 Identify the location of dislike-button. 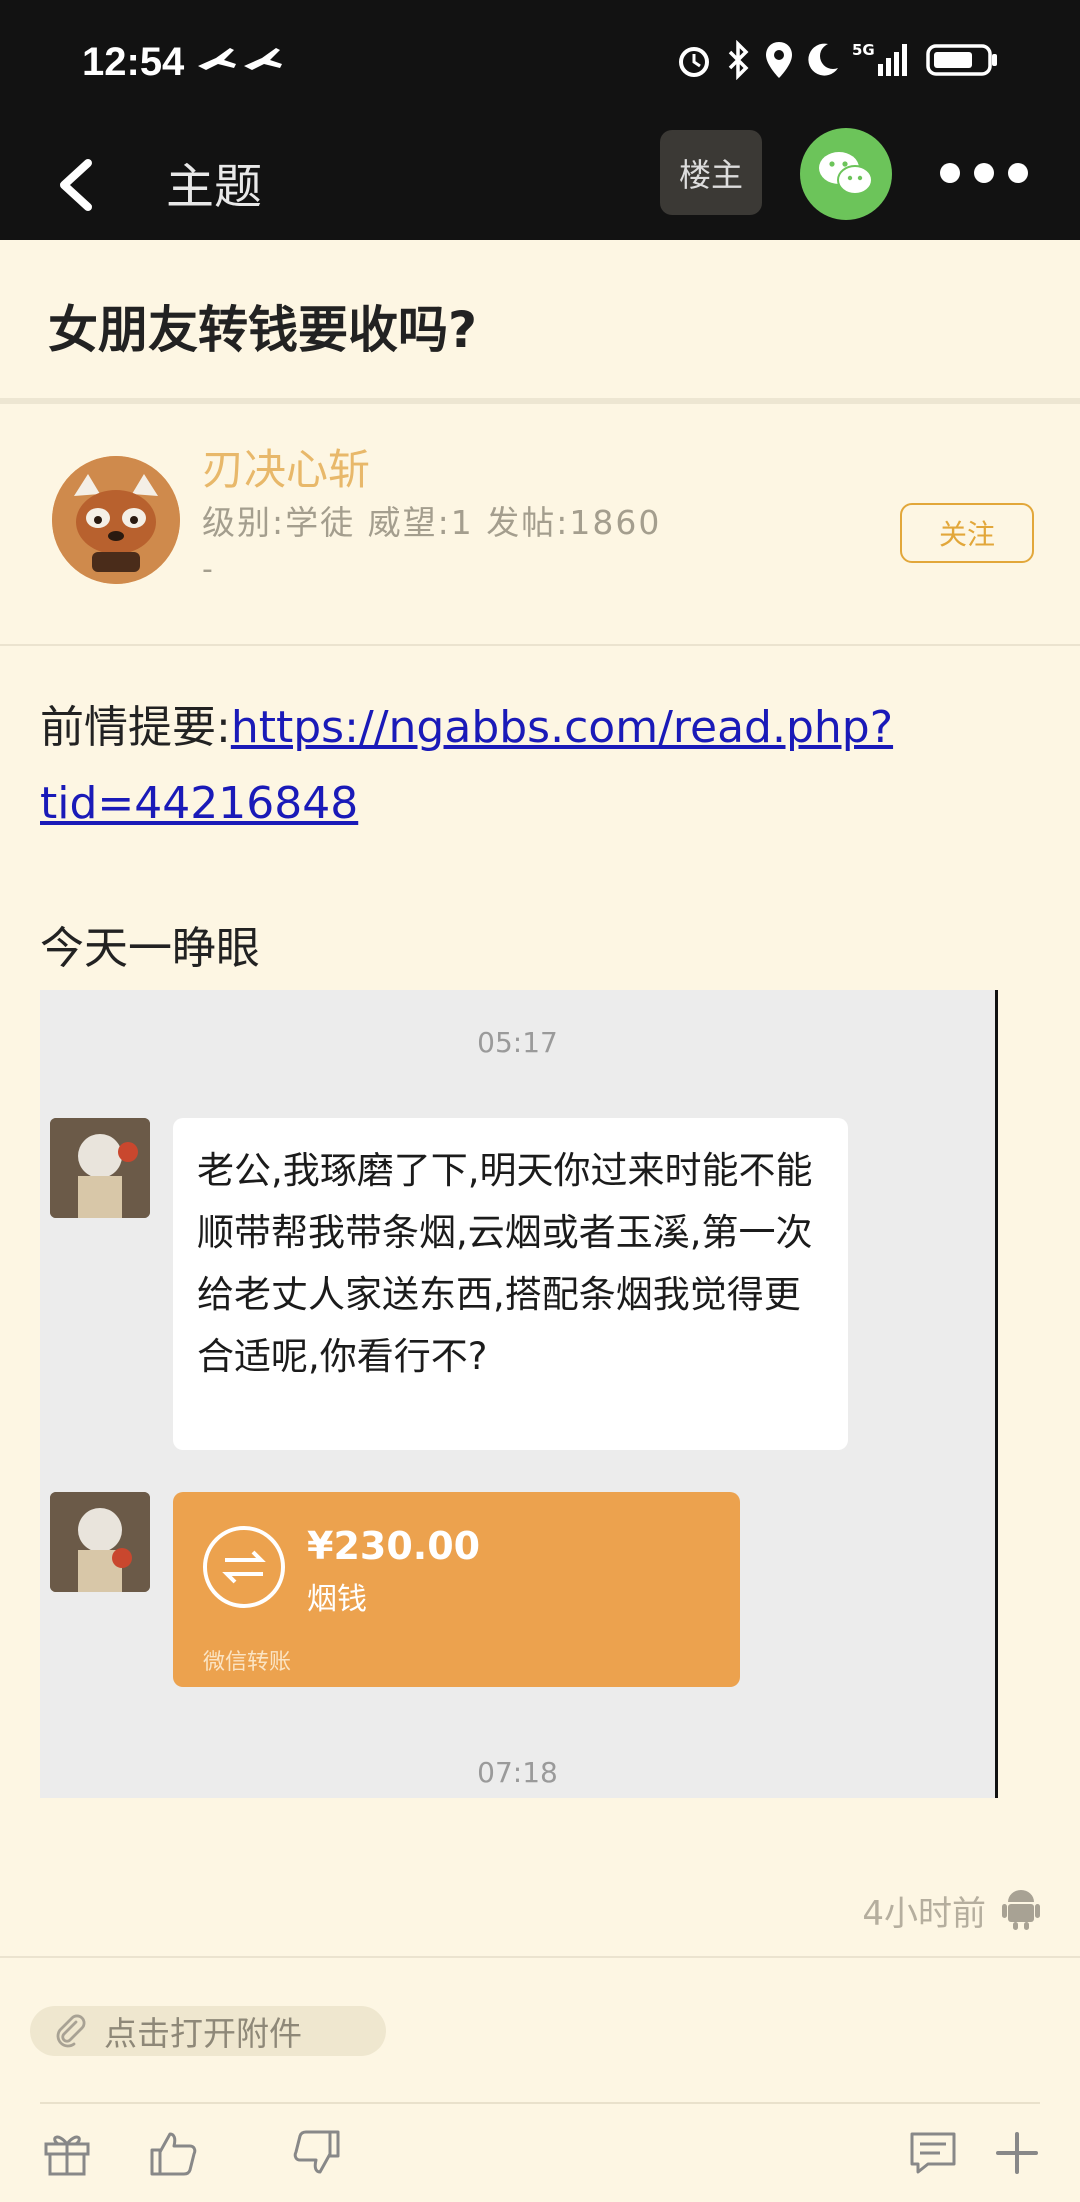
(317, 2153).